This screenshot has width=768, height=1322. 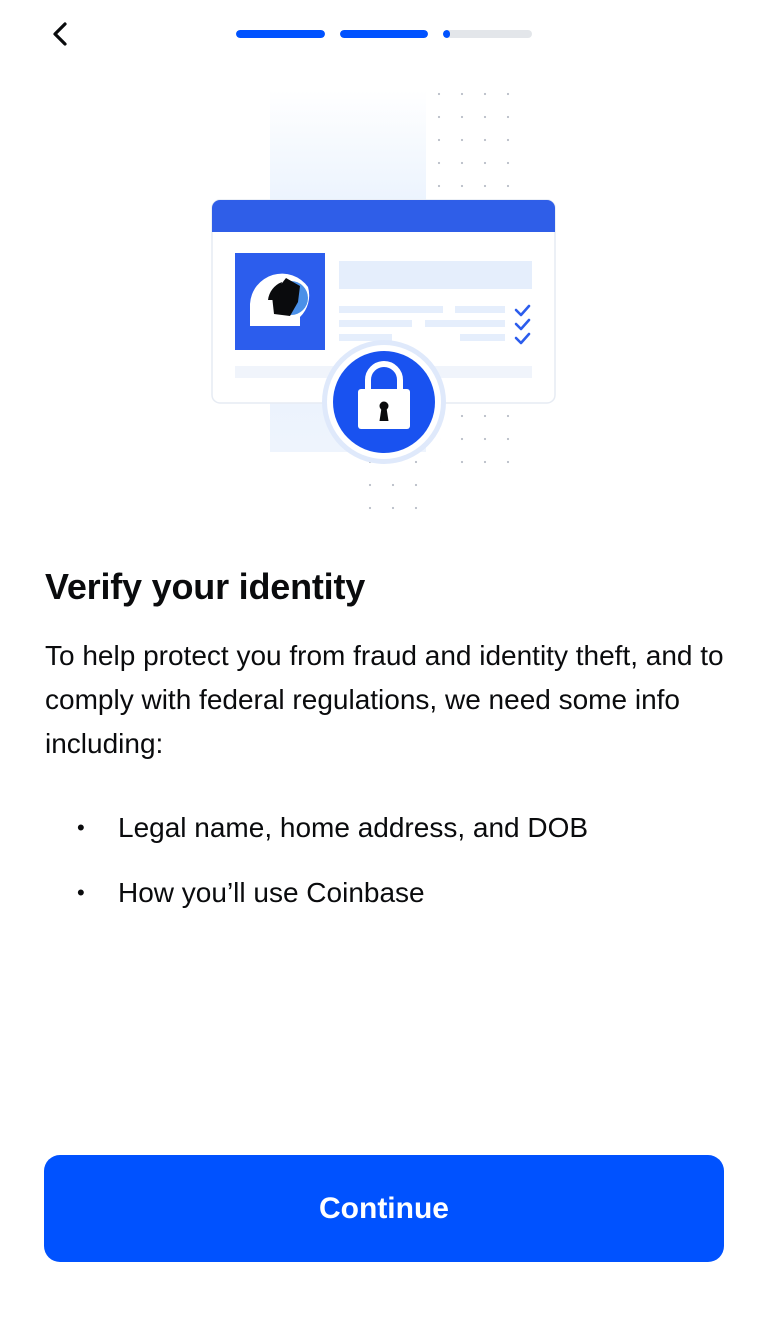 What do you see at coordinates (383, 295) in the screenshot?
I see `verify-identity-illustration` at bounding box center [383, 295].